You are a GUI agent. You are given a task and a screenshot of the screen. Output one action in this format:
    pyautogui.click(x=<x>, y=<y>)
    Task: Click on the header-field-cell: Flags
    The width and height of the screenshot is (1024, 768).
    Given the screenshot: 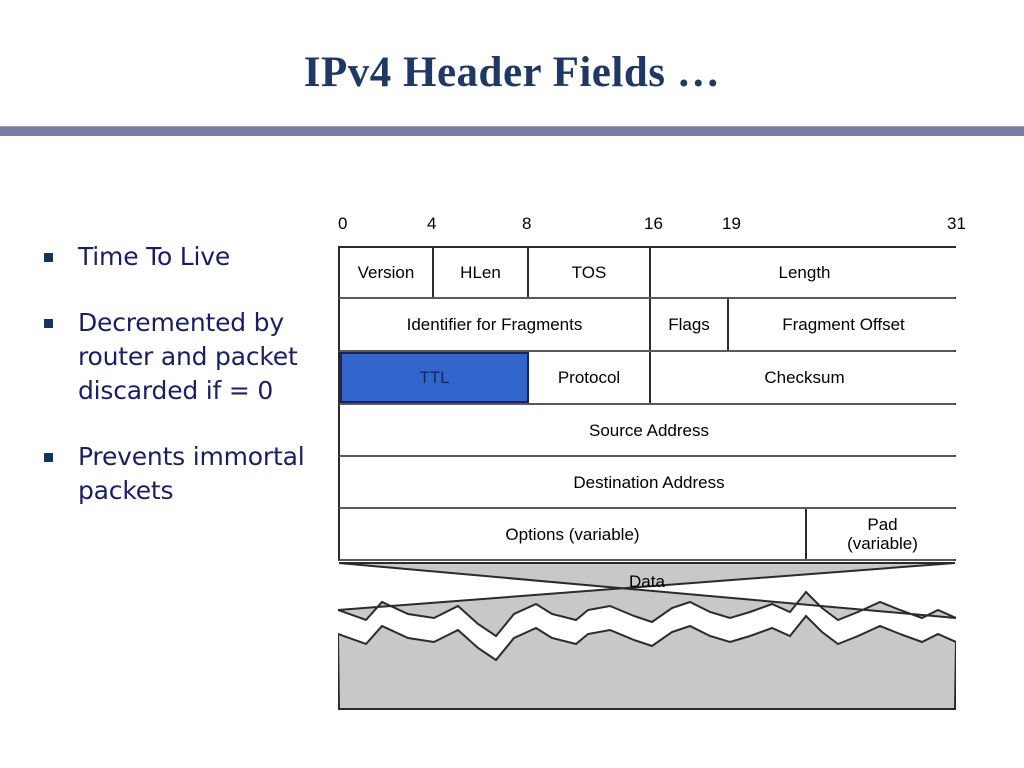 What is the action you would take?
    pyautogui.click(x=690, y=324)
    